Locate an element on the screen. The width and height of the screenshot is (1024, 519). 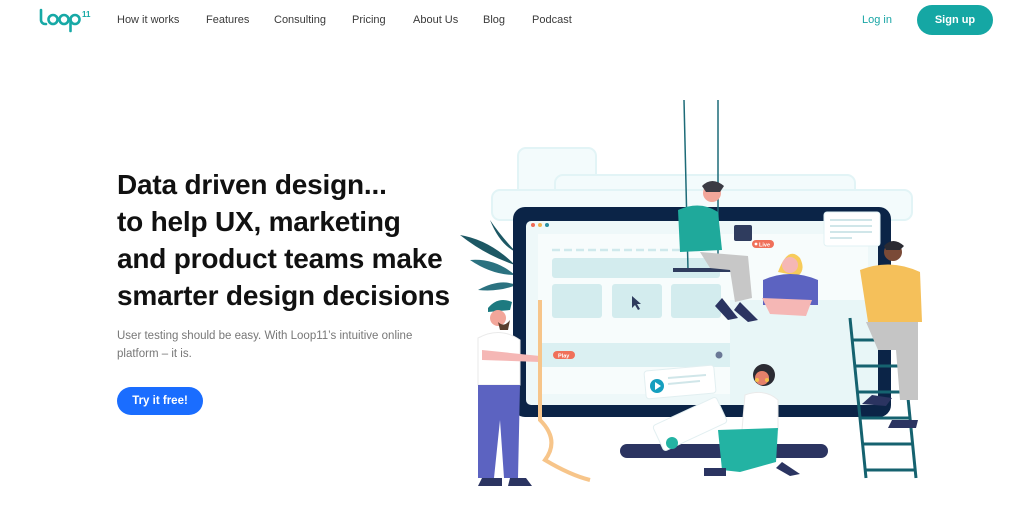
logo-superscript: 11 is located at coordinates (86, 14).